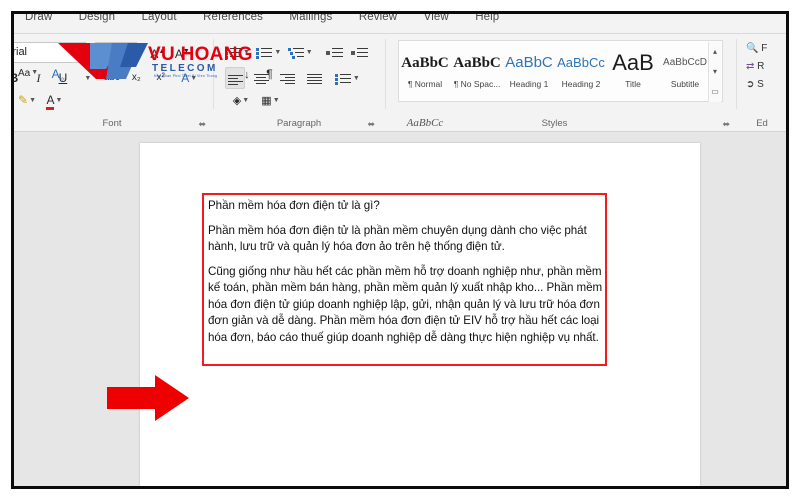  What do you see at coordinates (54, 100) in the screenshot?
I see `font-color-icon: A▼` at bounding box center [54, 100].